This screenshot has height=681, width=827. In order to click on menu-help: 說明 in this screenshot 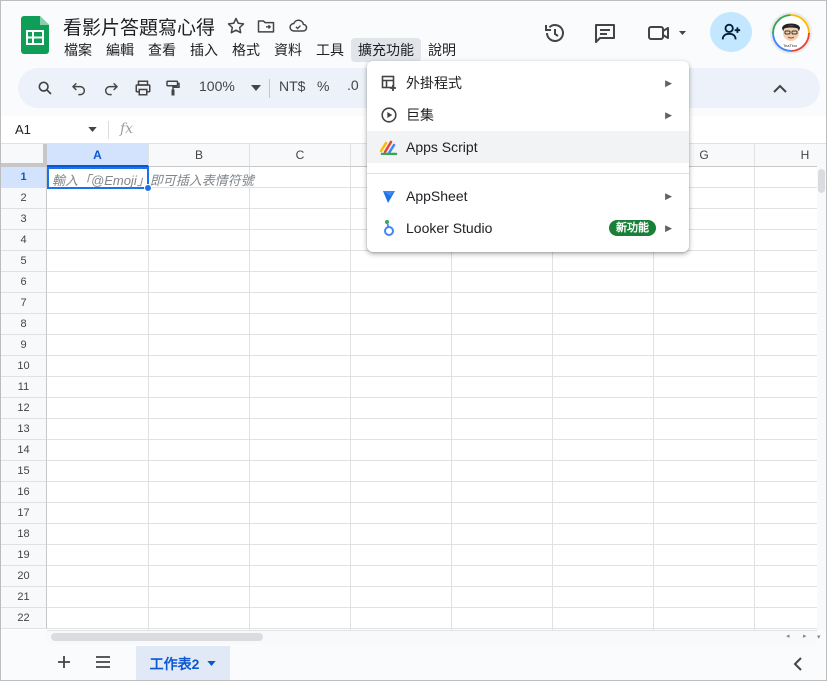, I will do `click(442, 50)`.